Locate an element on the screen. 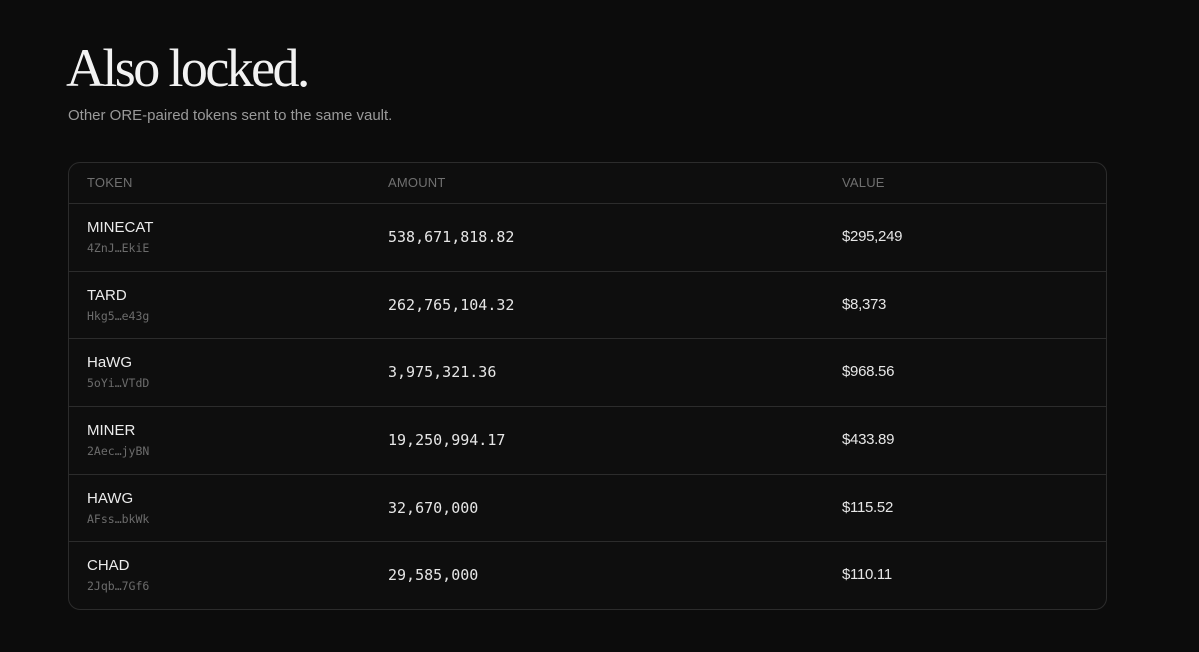 This screenshot has height=652, width=1199. token-amount: 538,671,818.82 is located at coordinates (451, 237).